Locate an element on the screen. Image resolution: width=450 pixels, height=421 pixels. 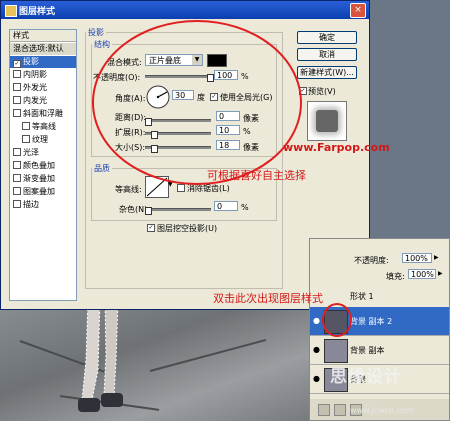
antialias-checkbox is located at coordinates (181, 188).